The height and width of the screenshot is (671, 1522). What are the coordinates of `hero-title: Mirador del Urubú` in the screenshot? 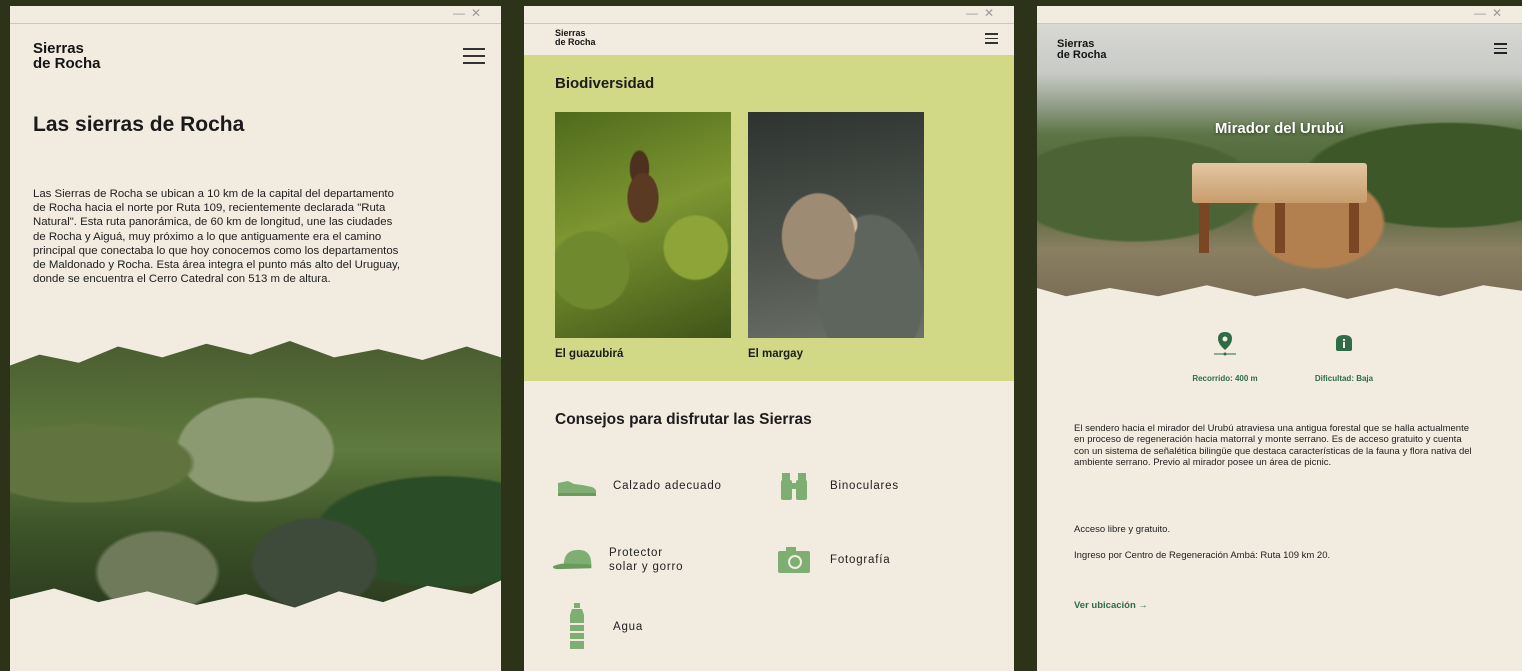 It's located at (1279, 128).